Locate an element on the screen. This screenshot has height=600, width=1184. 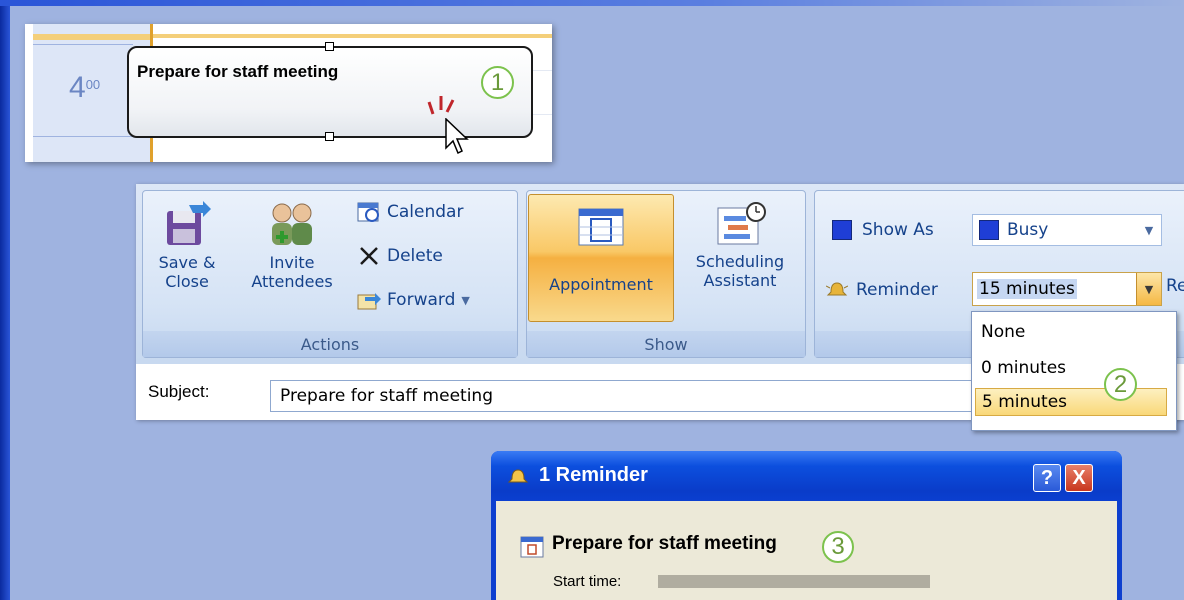
delete-button: Delete is located at coordinates (400, 256).